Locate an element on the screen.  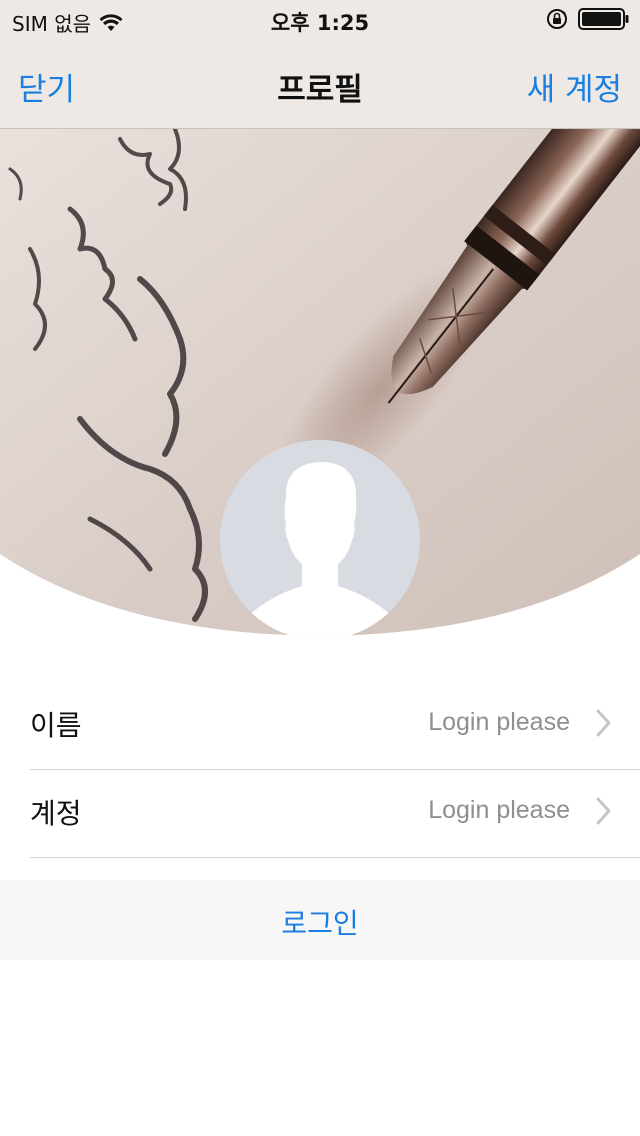
status-bar: SIM 없음 오후 1:25 is located at coordinates (320, 20).